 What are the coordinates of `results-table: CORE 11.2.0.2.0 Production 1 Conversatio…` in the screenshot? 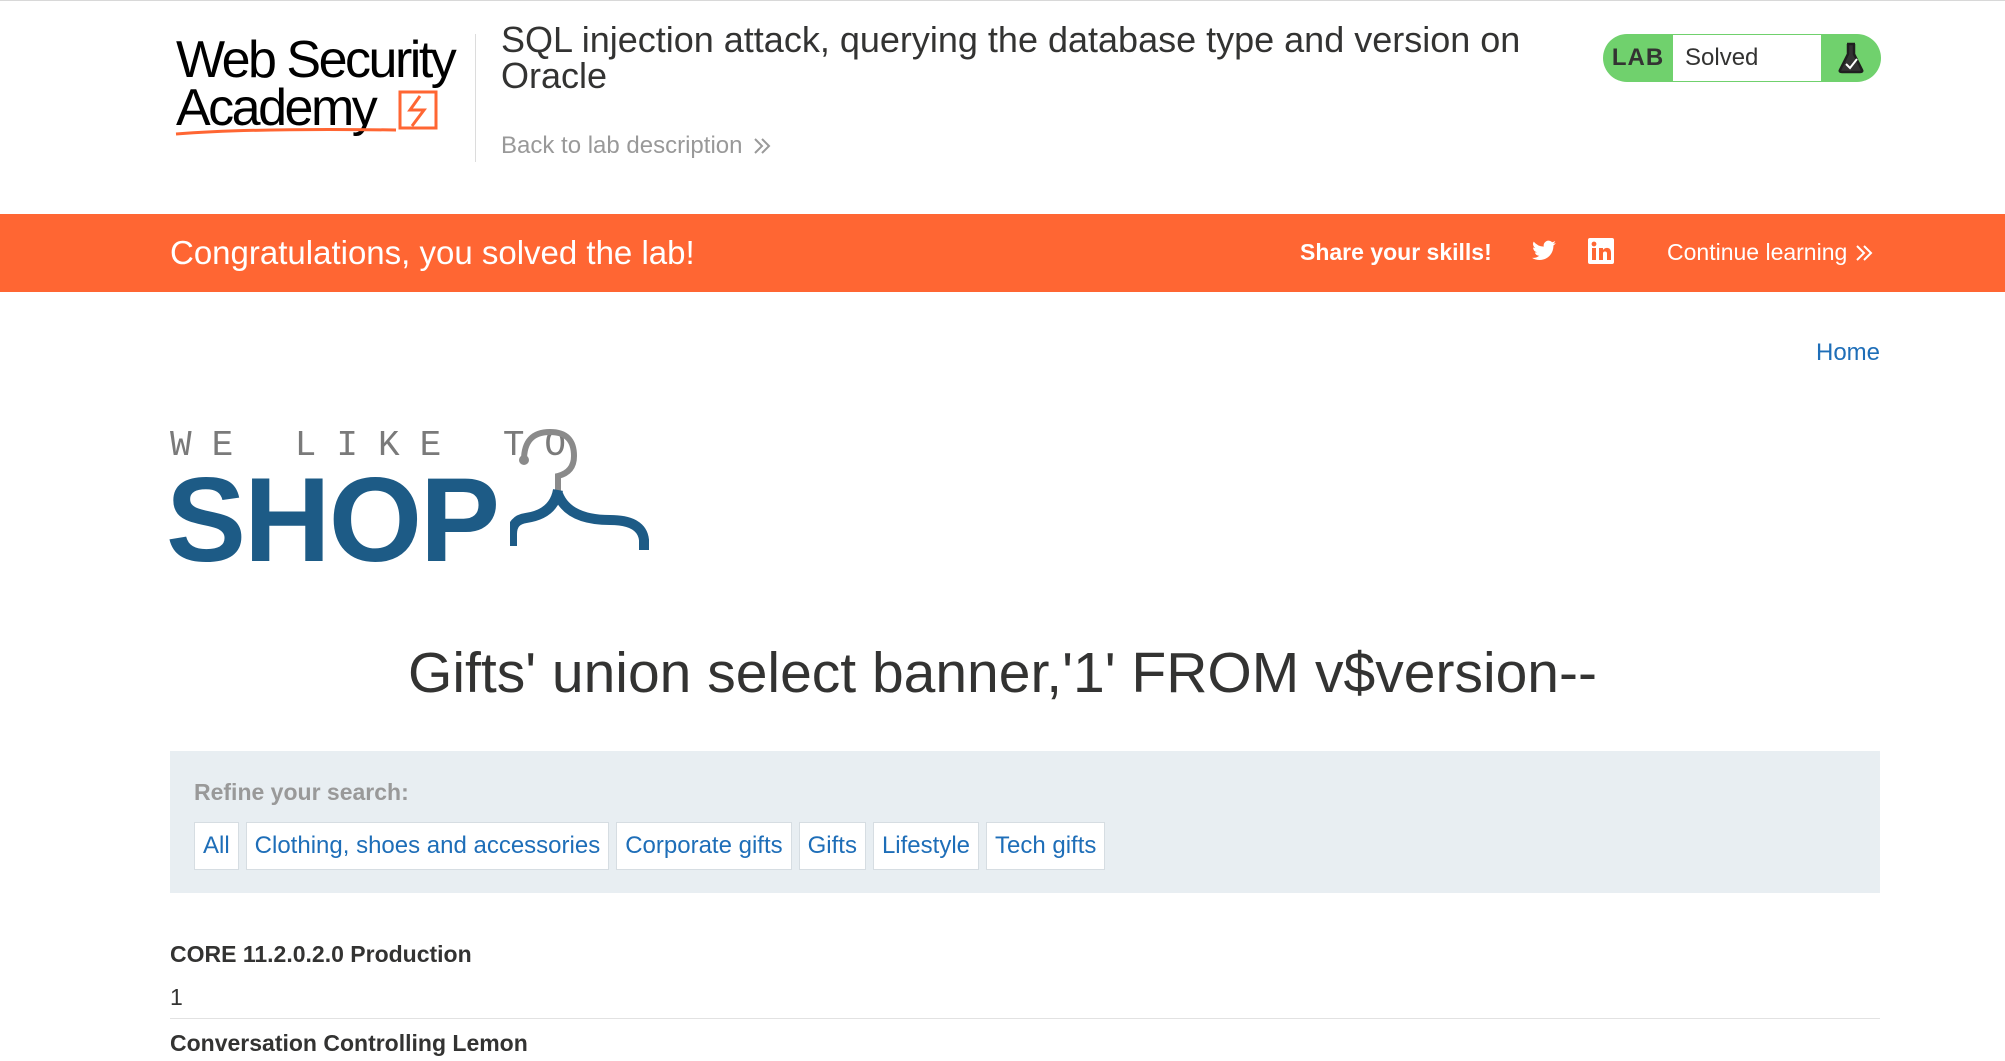 It's located at (1025, 995).